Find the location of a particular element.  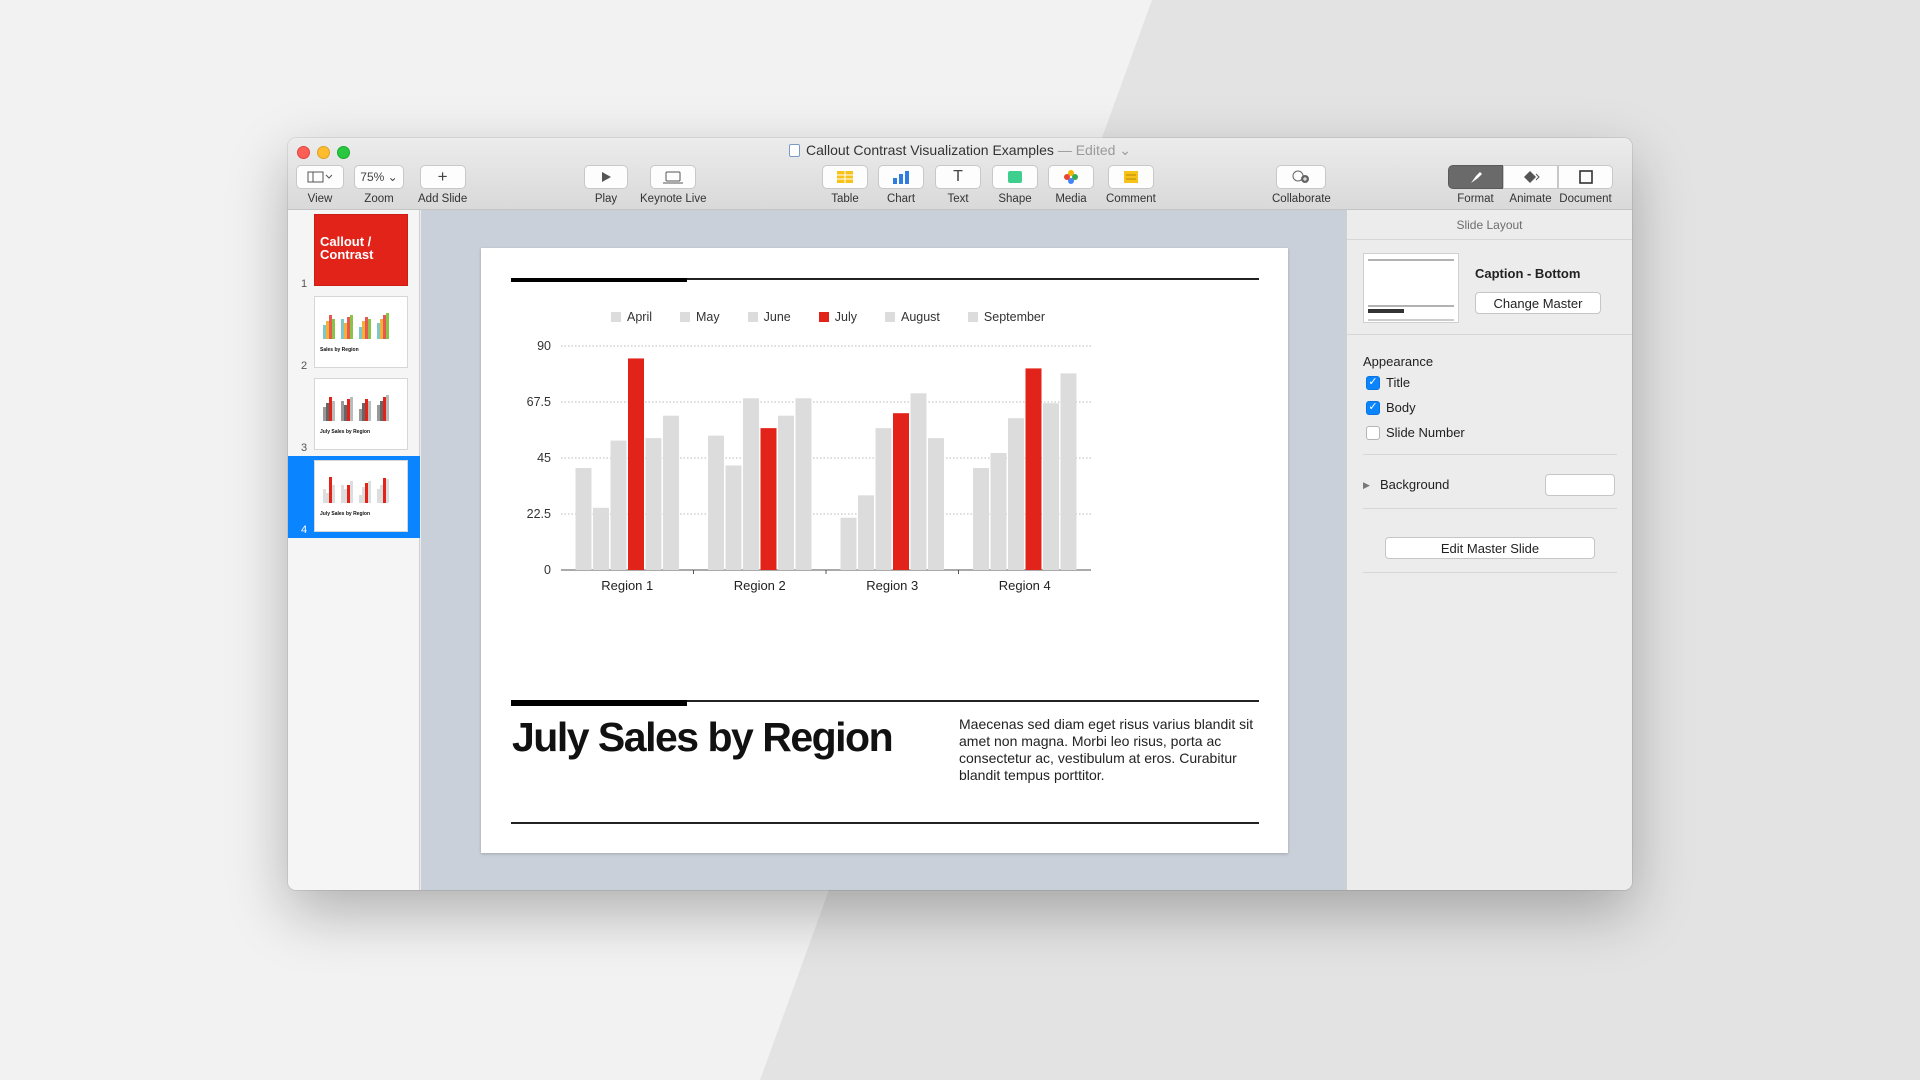

shape-label: Shape is located at coordinates (1015, 199).